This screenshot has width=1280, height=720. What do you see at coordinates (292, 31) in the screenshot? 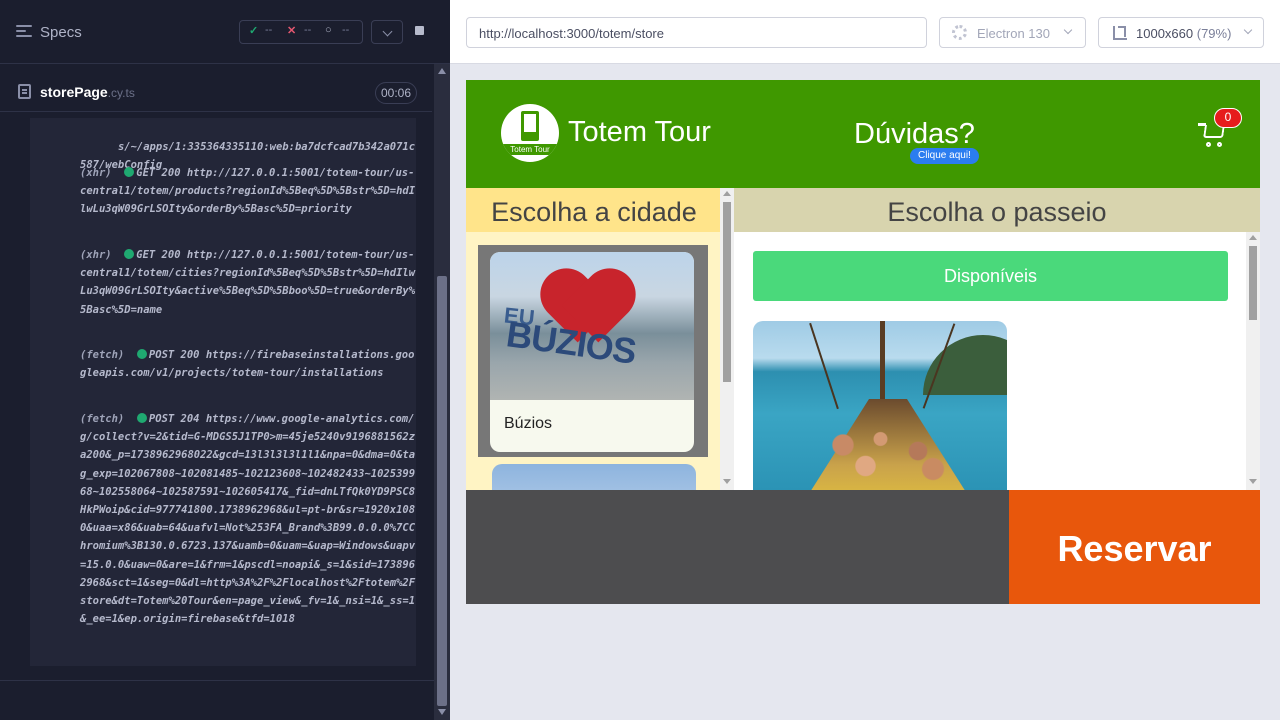
I see `x-icon: ✕` at bounding box center [292, 31].